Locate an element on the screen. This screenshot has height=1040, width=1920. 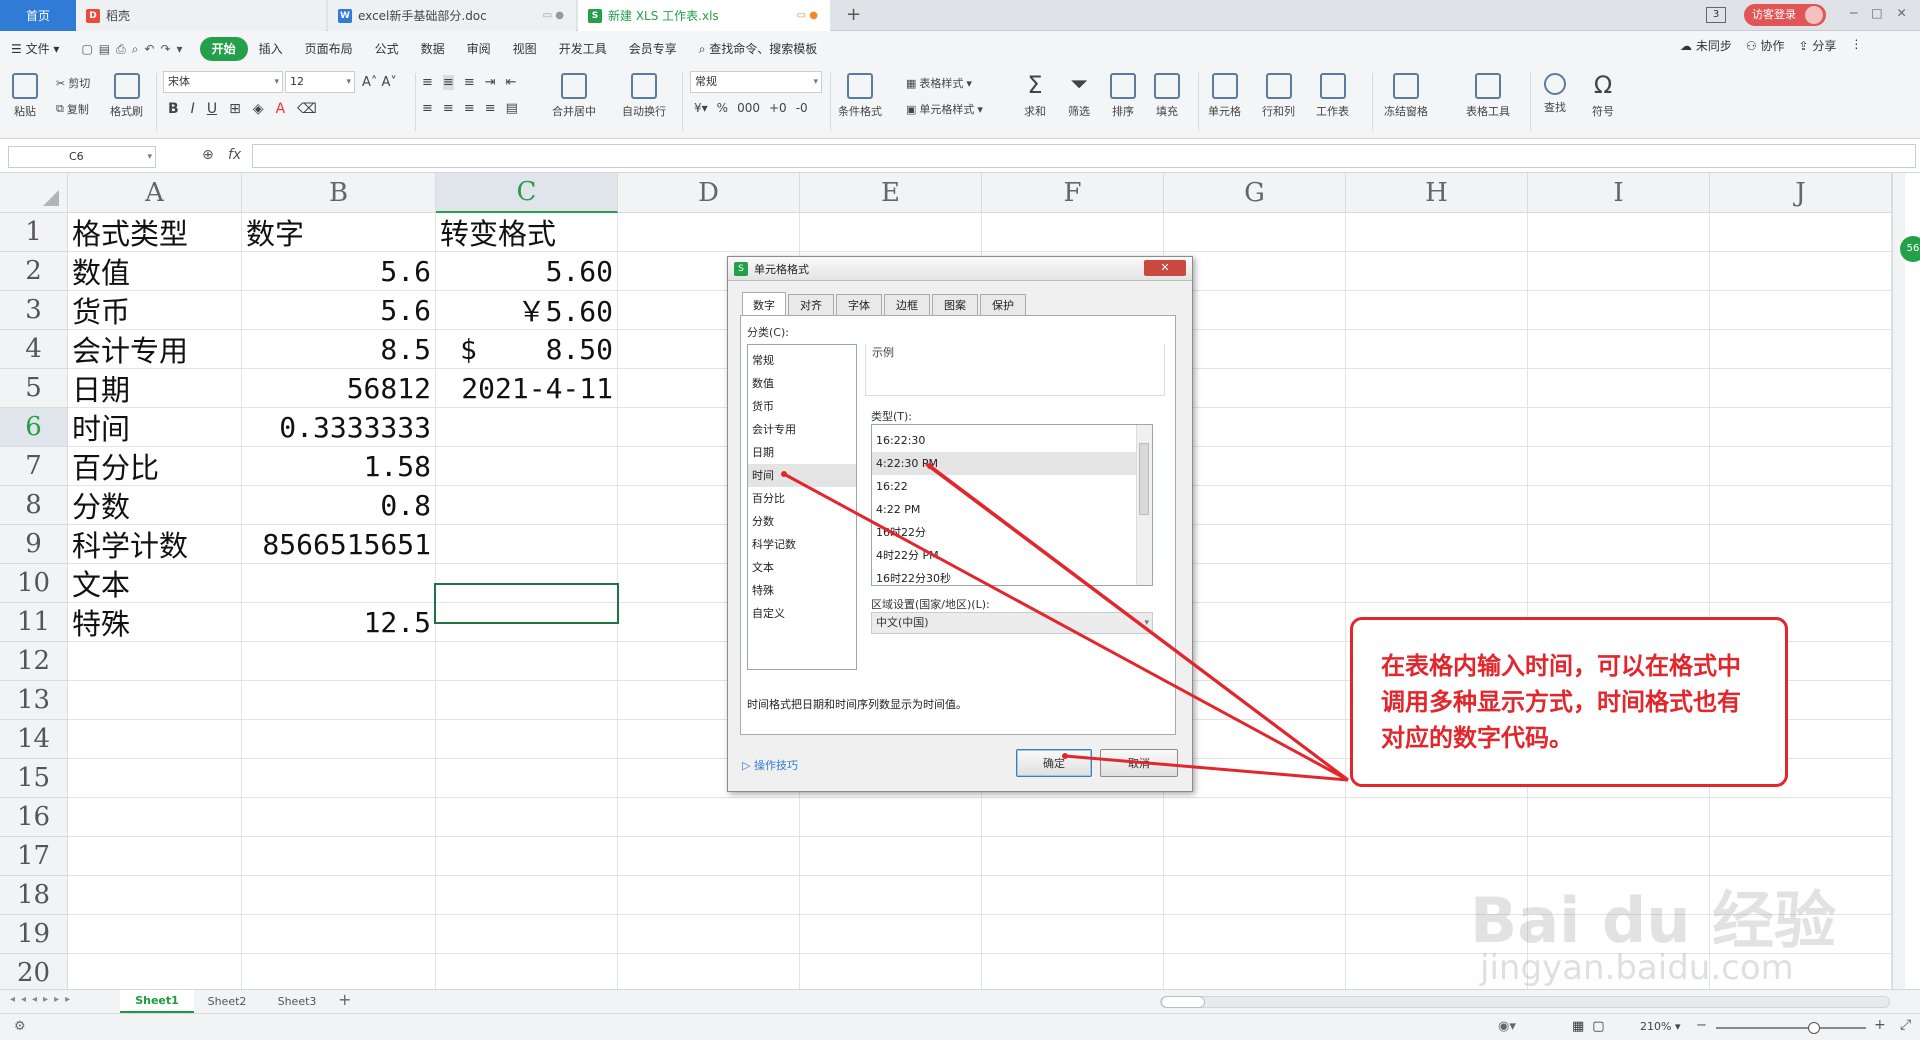
side-float-badge: 56 is located at coordinates (1910, 249).